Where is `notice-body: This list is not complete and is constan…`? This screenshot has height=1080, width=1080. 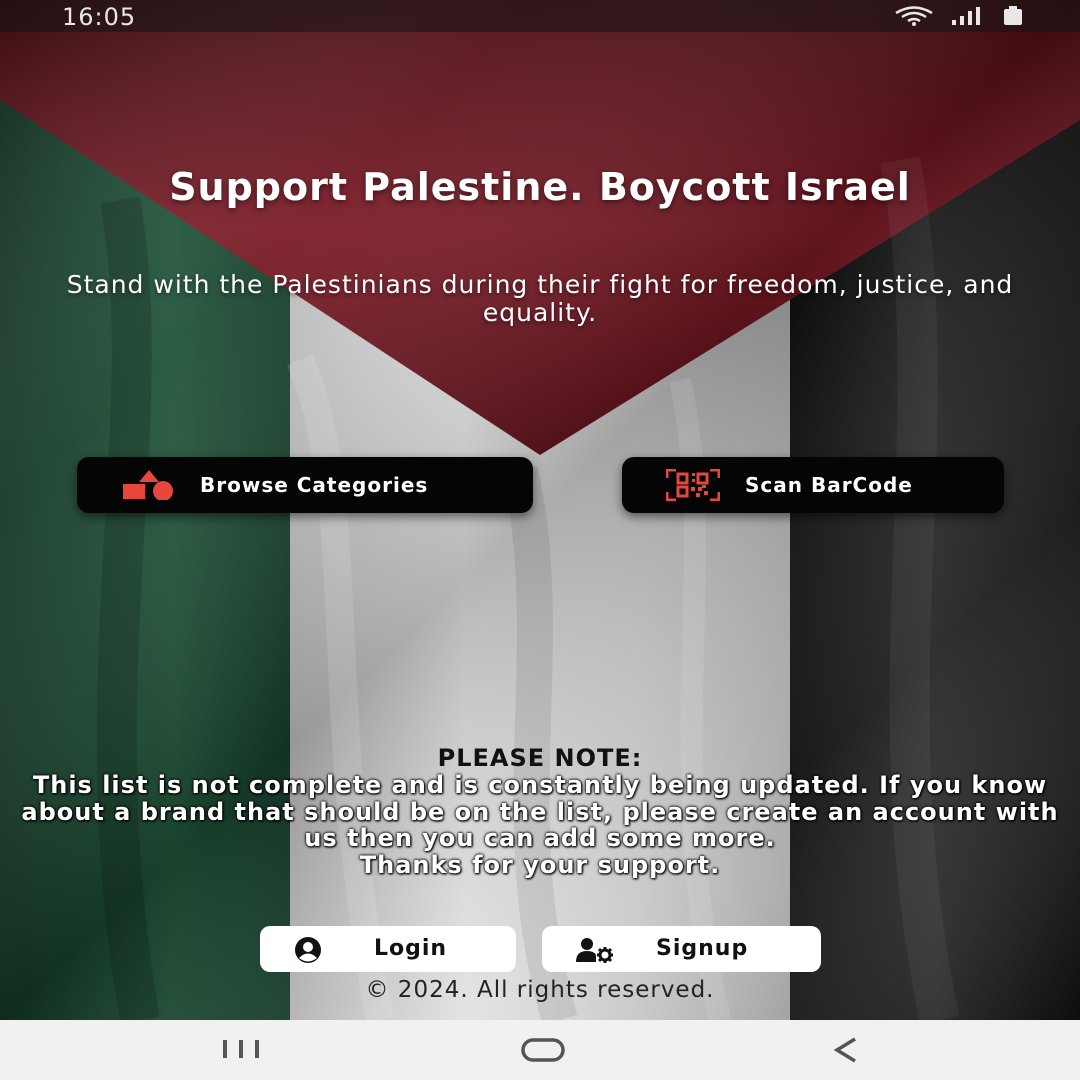 notice-body: This list is not complete and is constan… is located at coordinates (540, 811).